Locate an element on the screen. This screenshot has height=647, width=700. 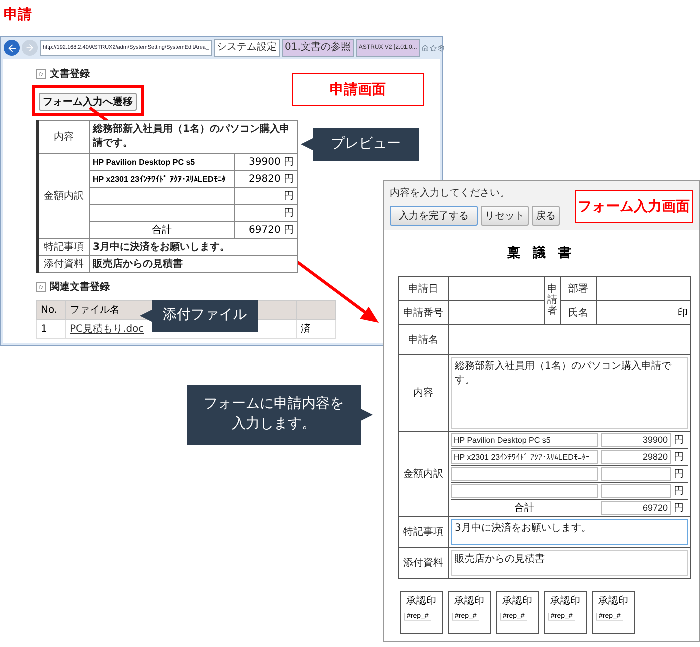
amount-input: 29820 is located at coordinates (636, 457).